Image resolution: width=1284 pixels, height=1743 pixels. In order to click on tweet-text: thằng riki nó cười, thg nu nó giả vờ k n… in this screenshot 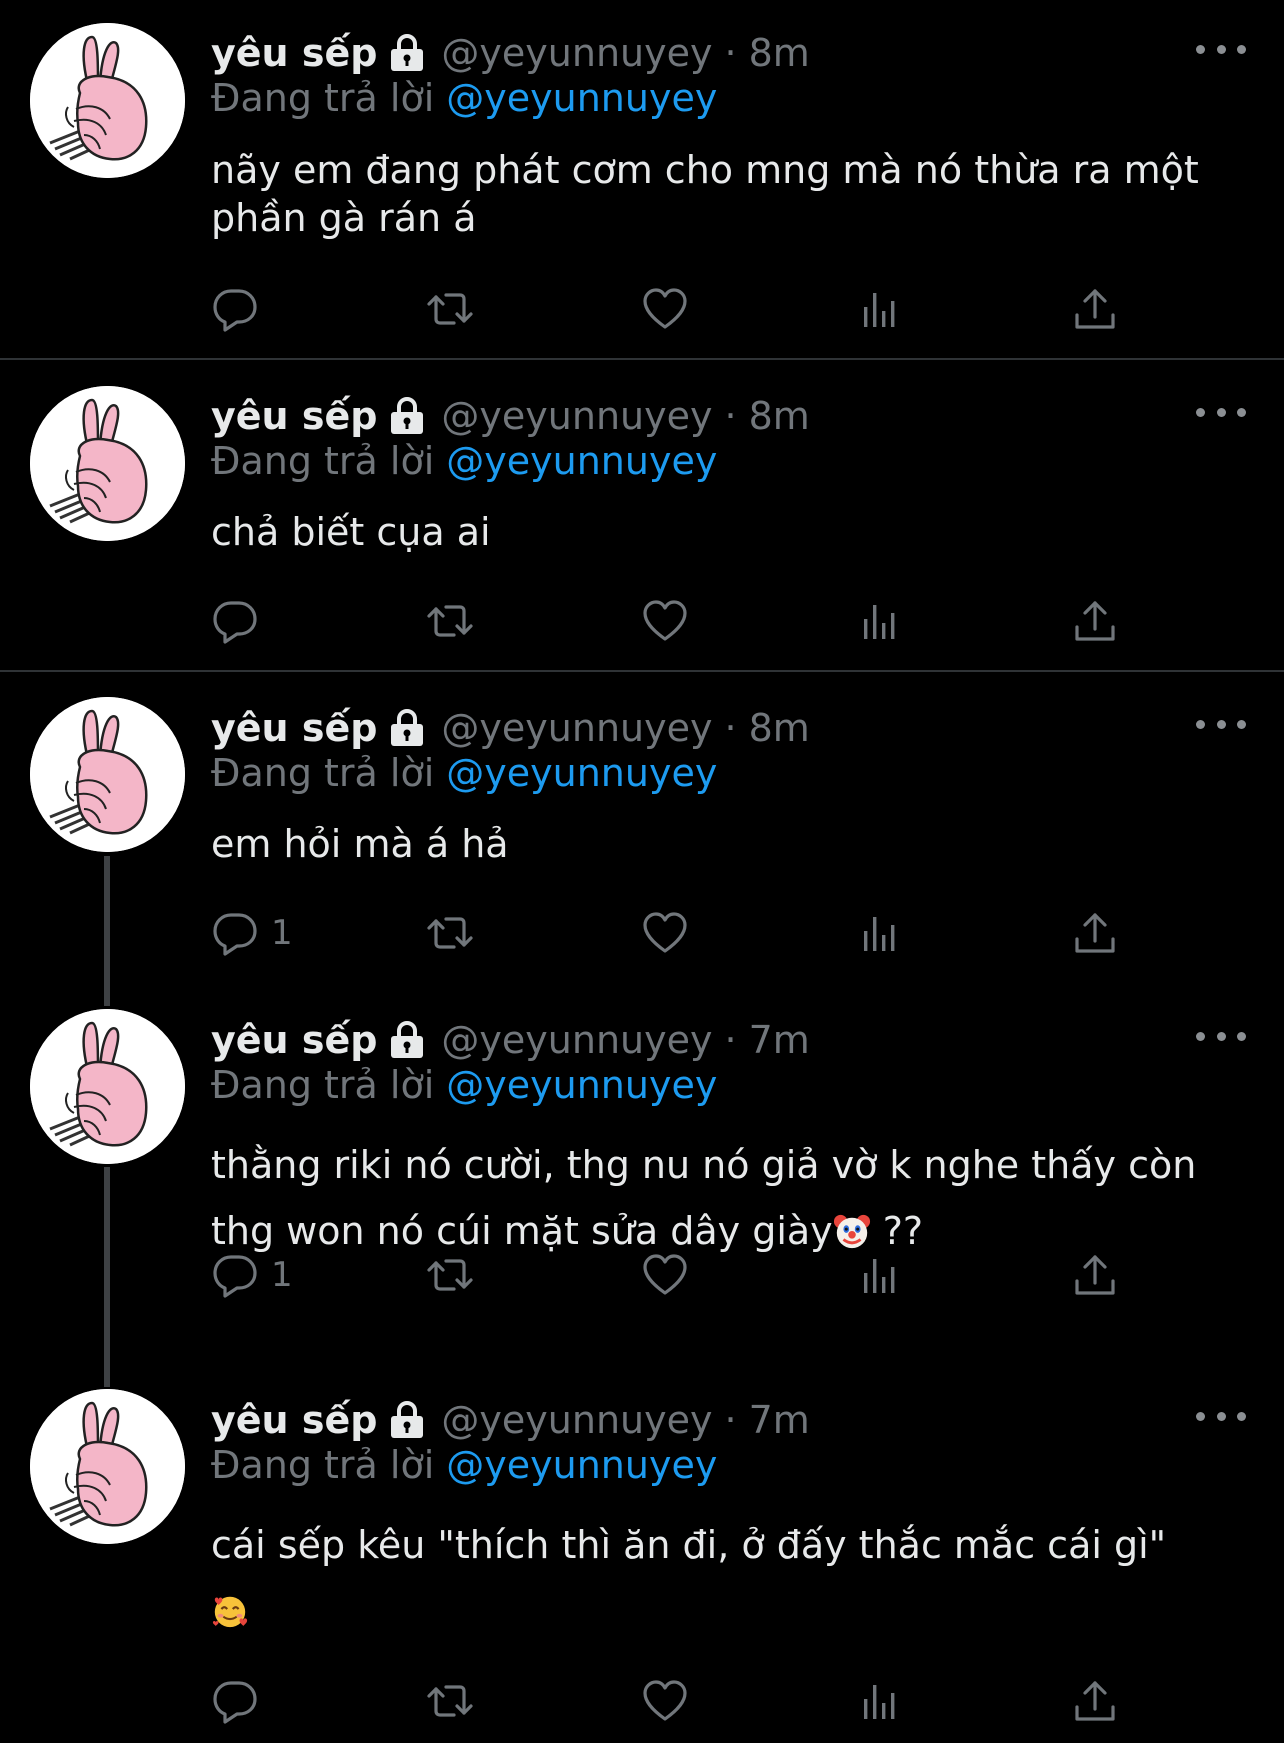, I will do `click(721, 1198)`.